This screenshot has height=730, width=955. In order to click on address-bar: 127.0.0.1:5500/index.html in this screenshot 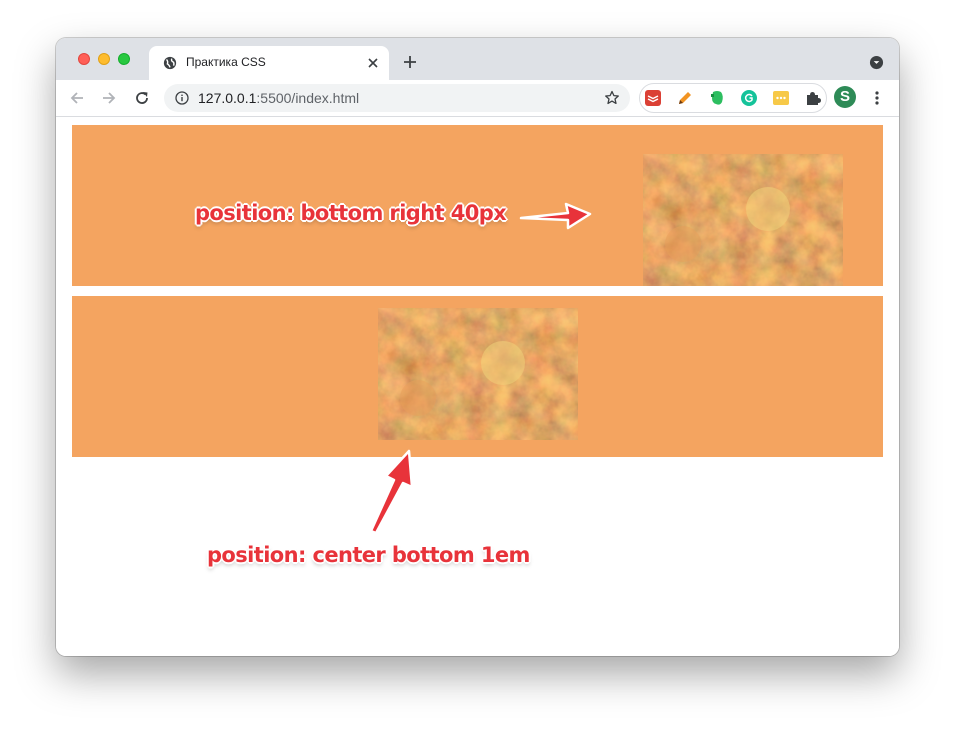, I will do `click(397, 98)`.